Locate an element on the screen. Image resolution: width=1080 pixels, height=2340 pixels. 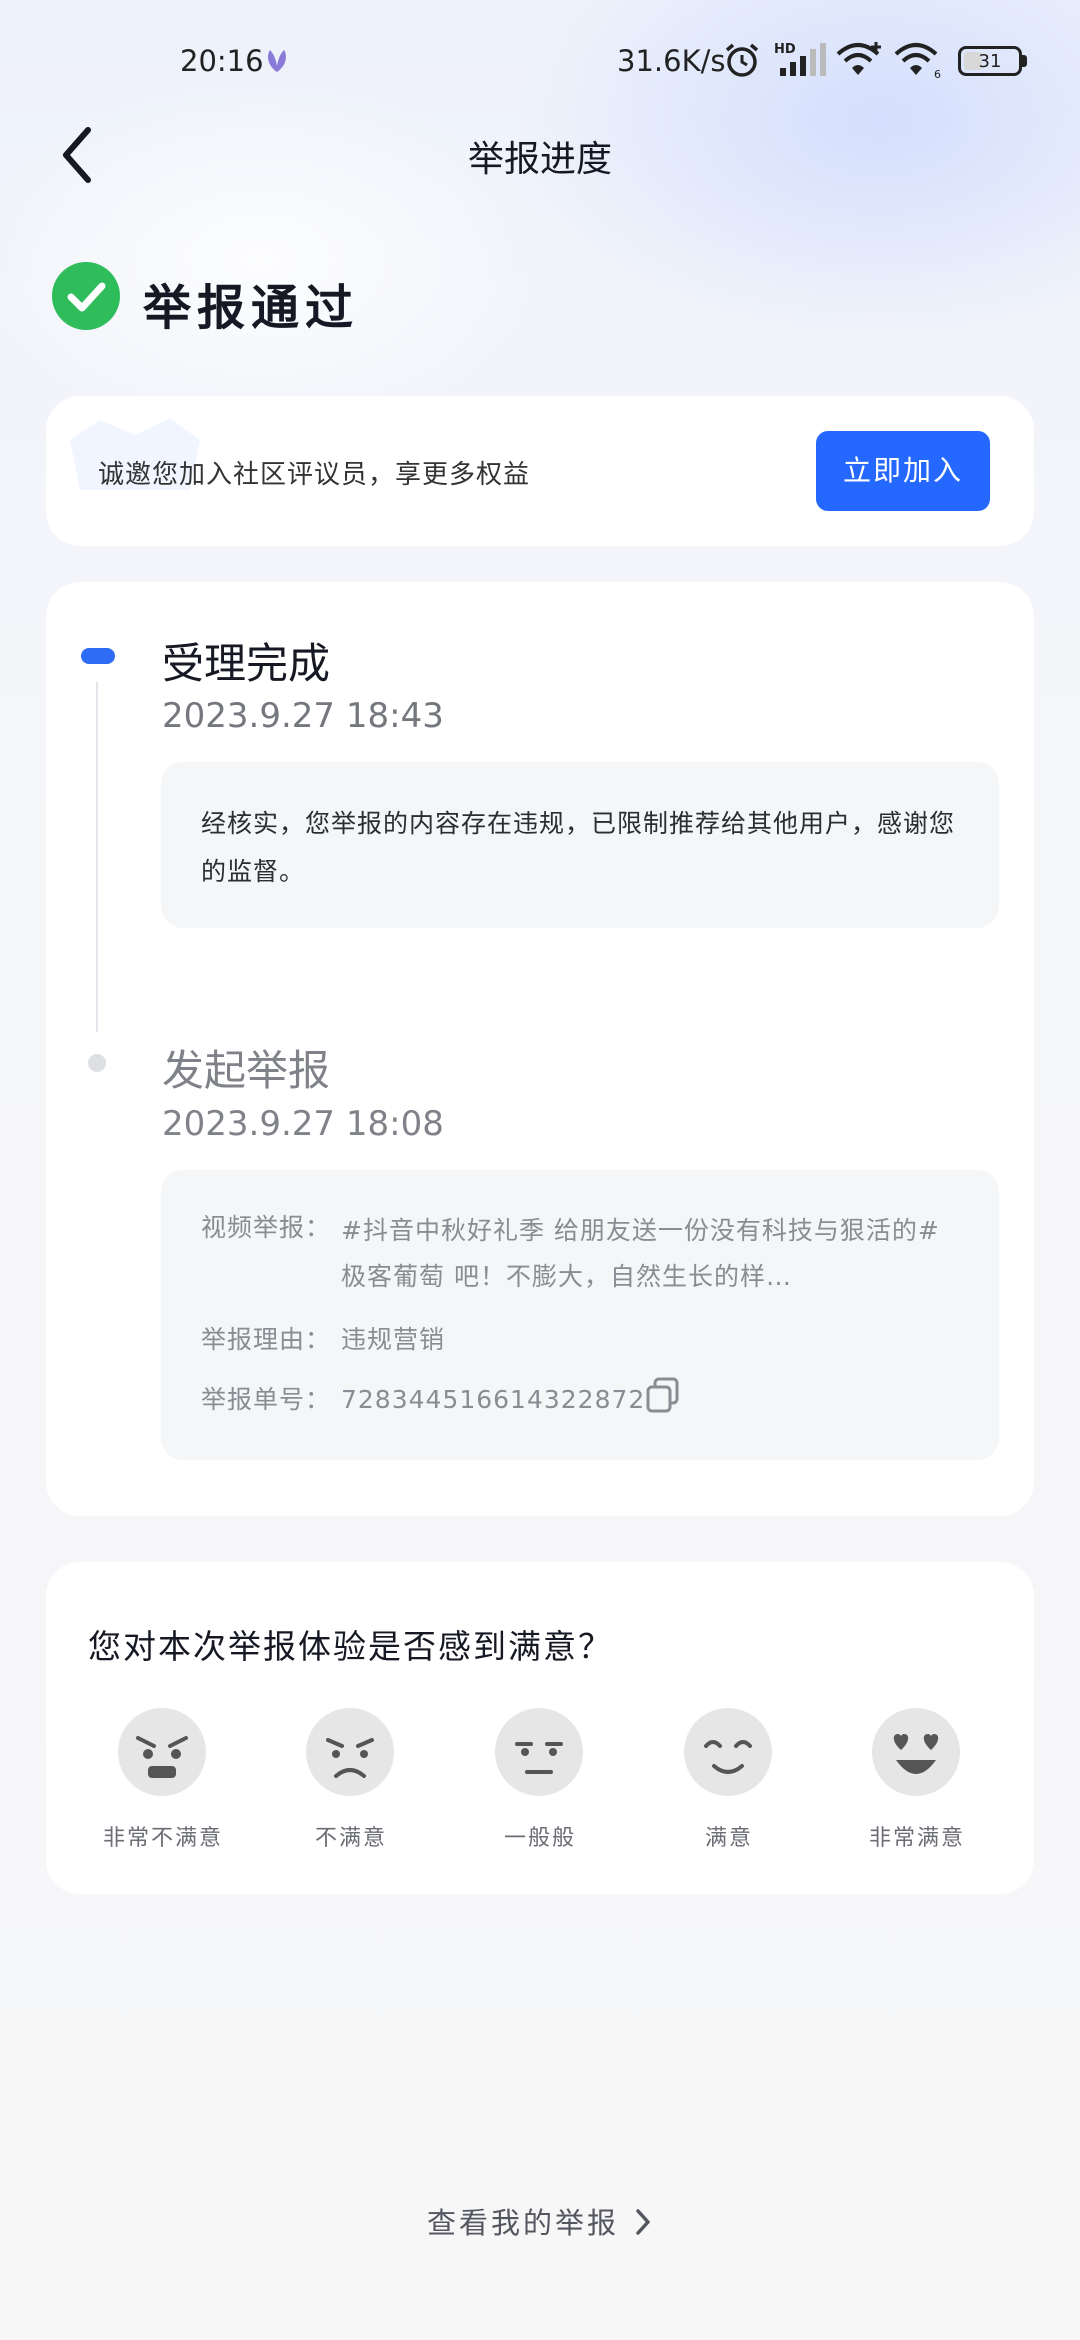
timeline-dot-active is located at coordinates (98, 656).